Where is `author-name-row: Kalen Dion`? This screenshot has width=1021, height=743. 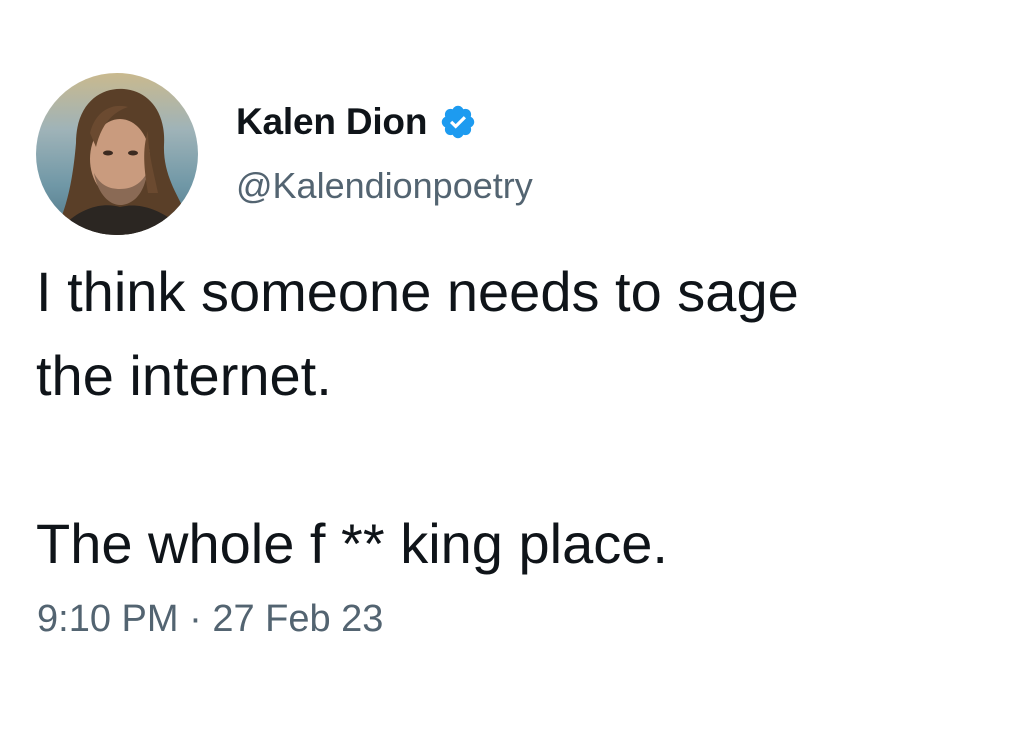 author-name-row: Kalen Dion is located at coordinates (356, 122).